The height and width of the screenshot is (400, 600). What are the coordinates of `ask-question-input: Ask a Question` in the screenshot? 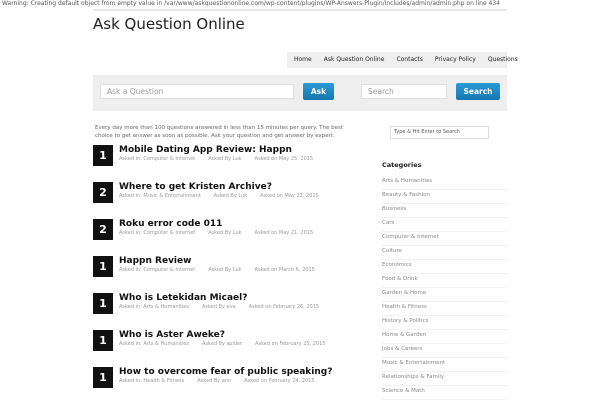 It's located at (197, 91).